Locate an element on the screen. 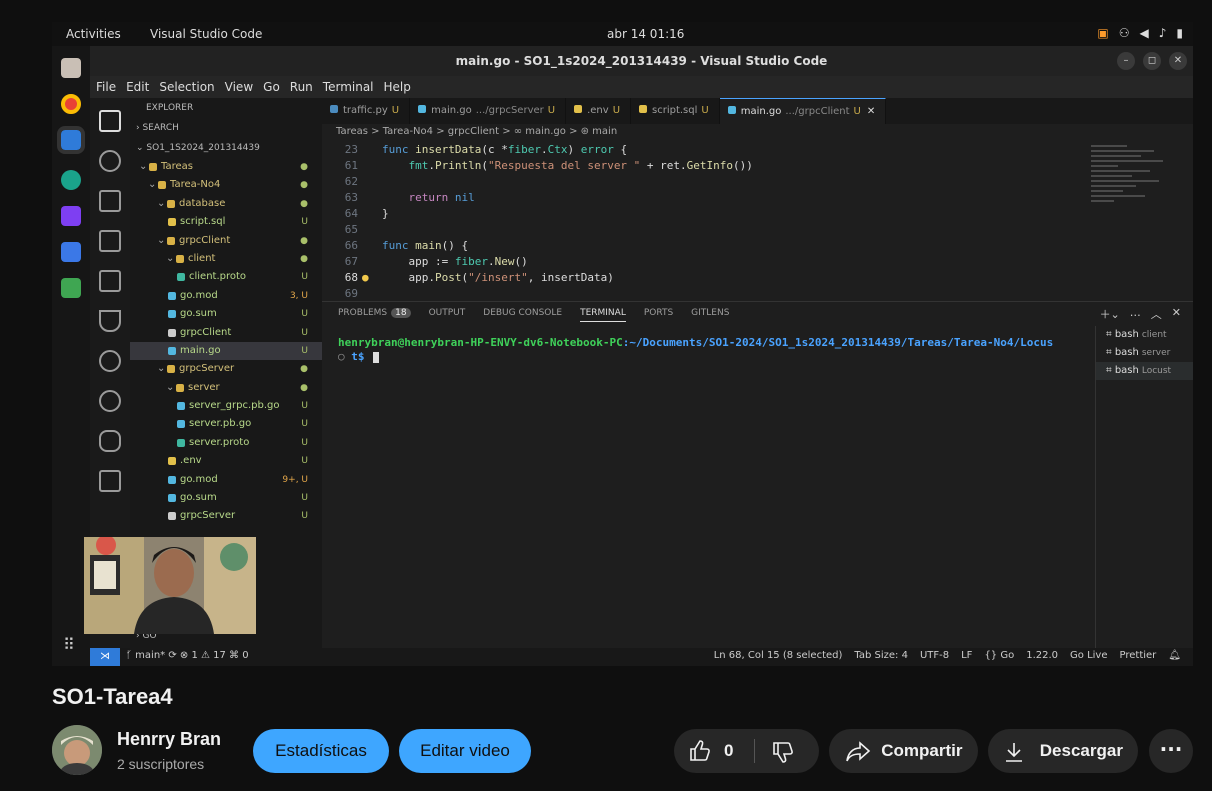  github-icon is located at coordinates (110, 481).